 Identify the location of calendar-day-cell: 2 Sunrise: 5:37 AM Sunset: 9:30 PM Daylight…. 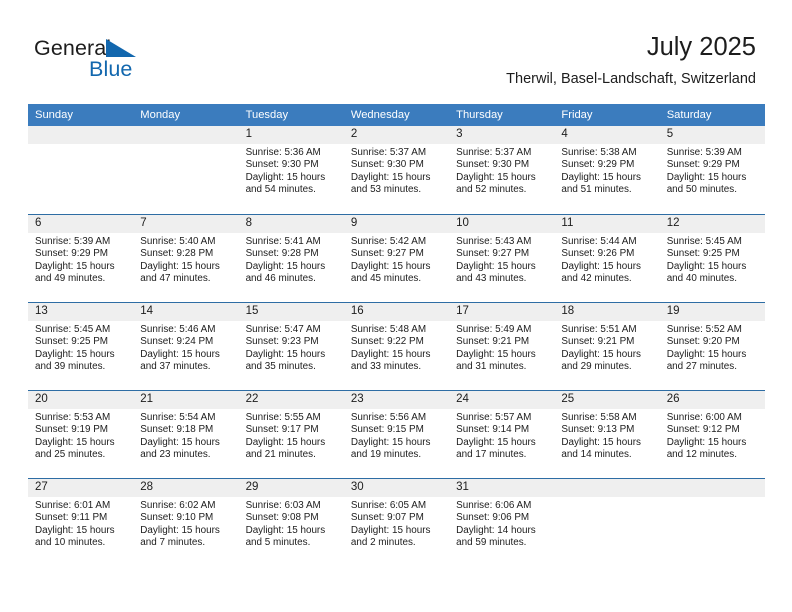
(396, 170).